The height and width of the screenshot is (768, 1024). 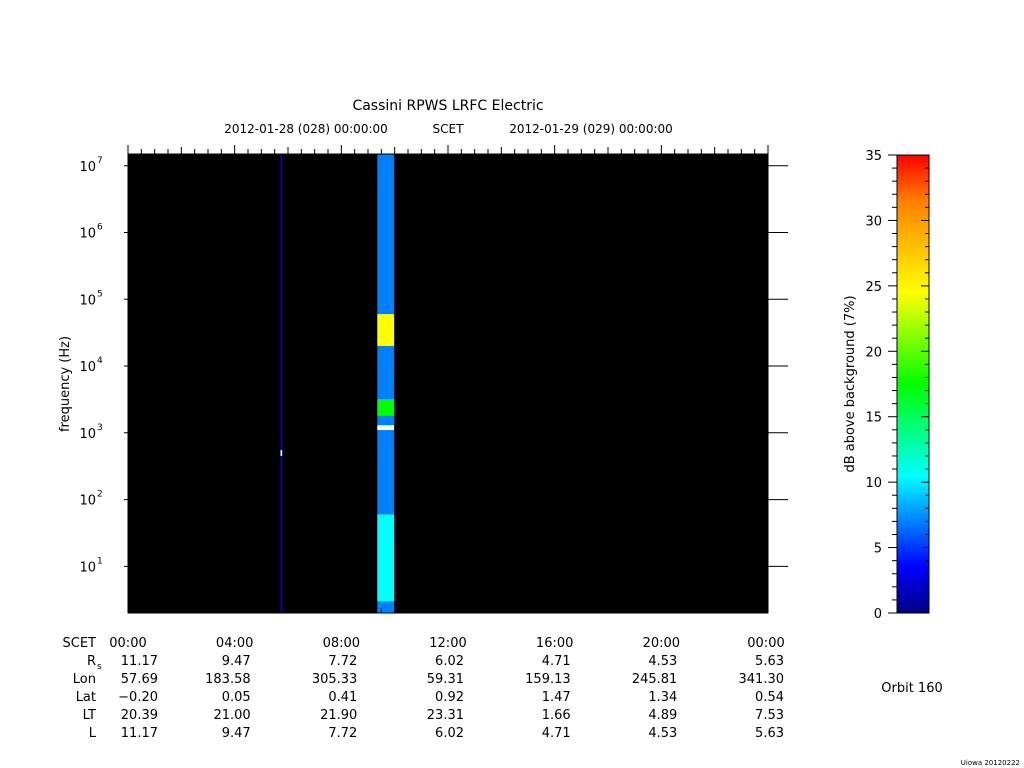 What do you see at coordinates (911, 688) in the screenshot?
I see `orbit-label: Orbit 160` at bounding box center [911, 688].